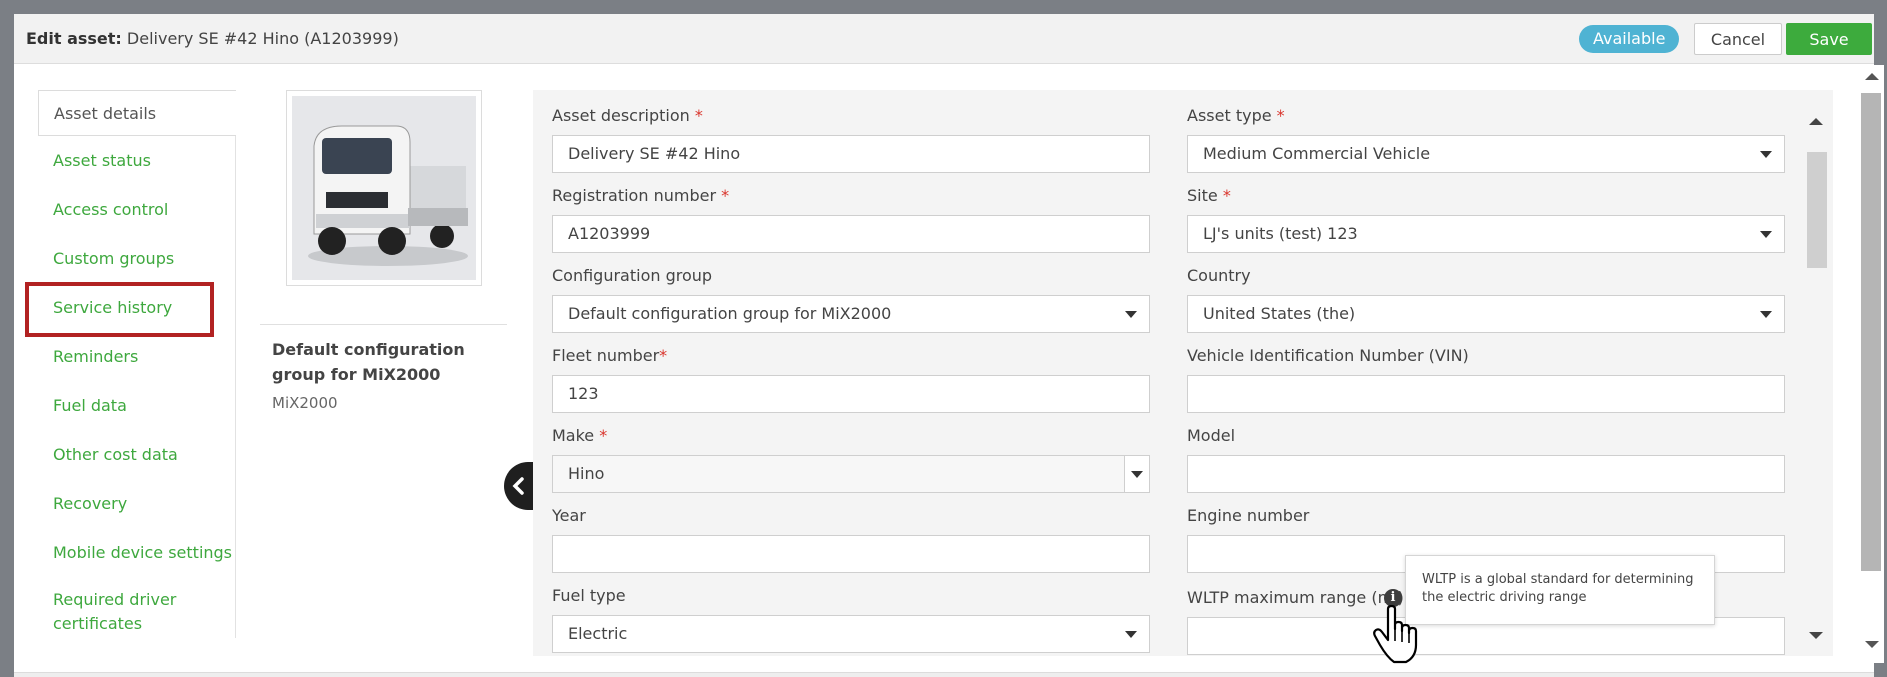  I want to click on nav-asset-details: Asset details, so click(137, 113).